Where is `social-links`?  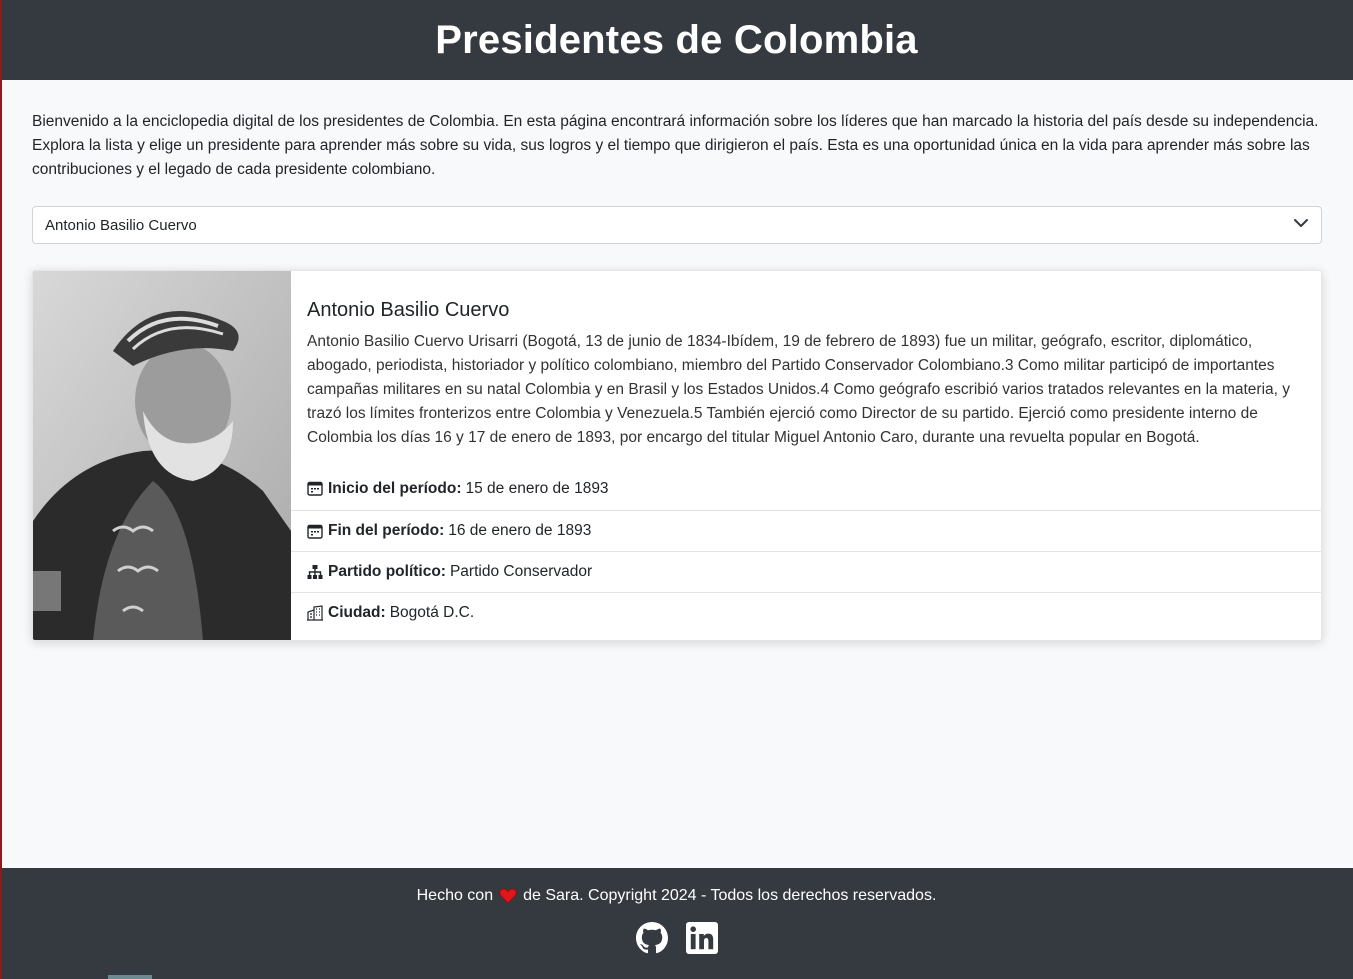
social-links is located at coordinates (676, 938).